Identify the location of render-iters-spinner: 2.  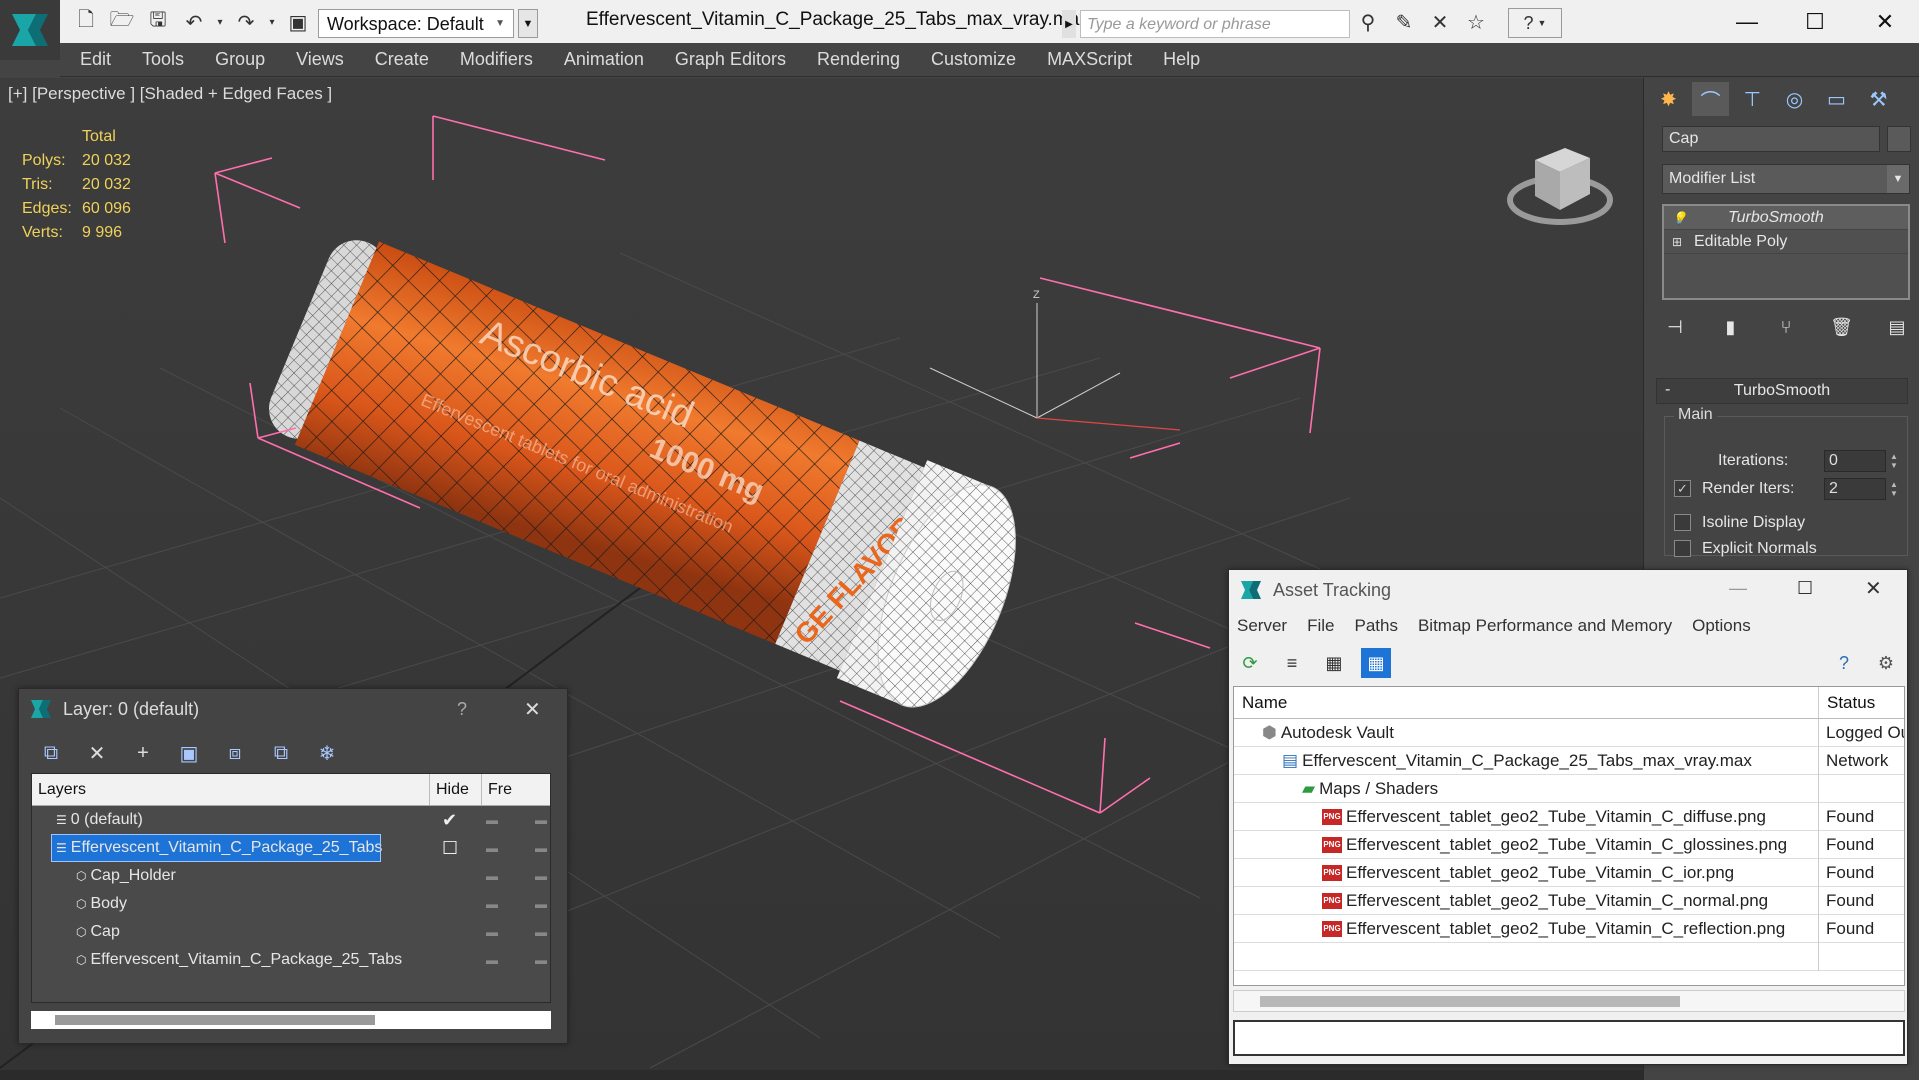
(1855, 489).